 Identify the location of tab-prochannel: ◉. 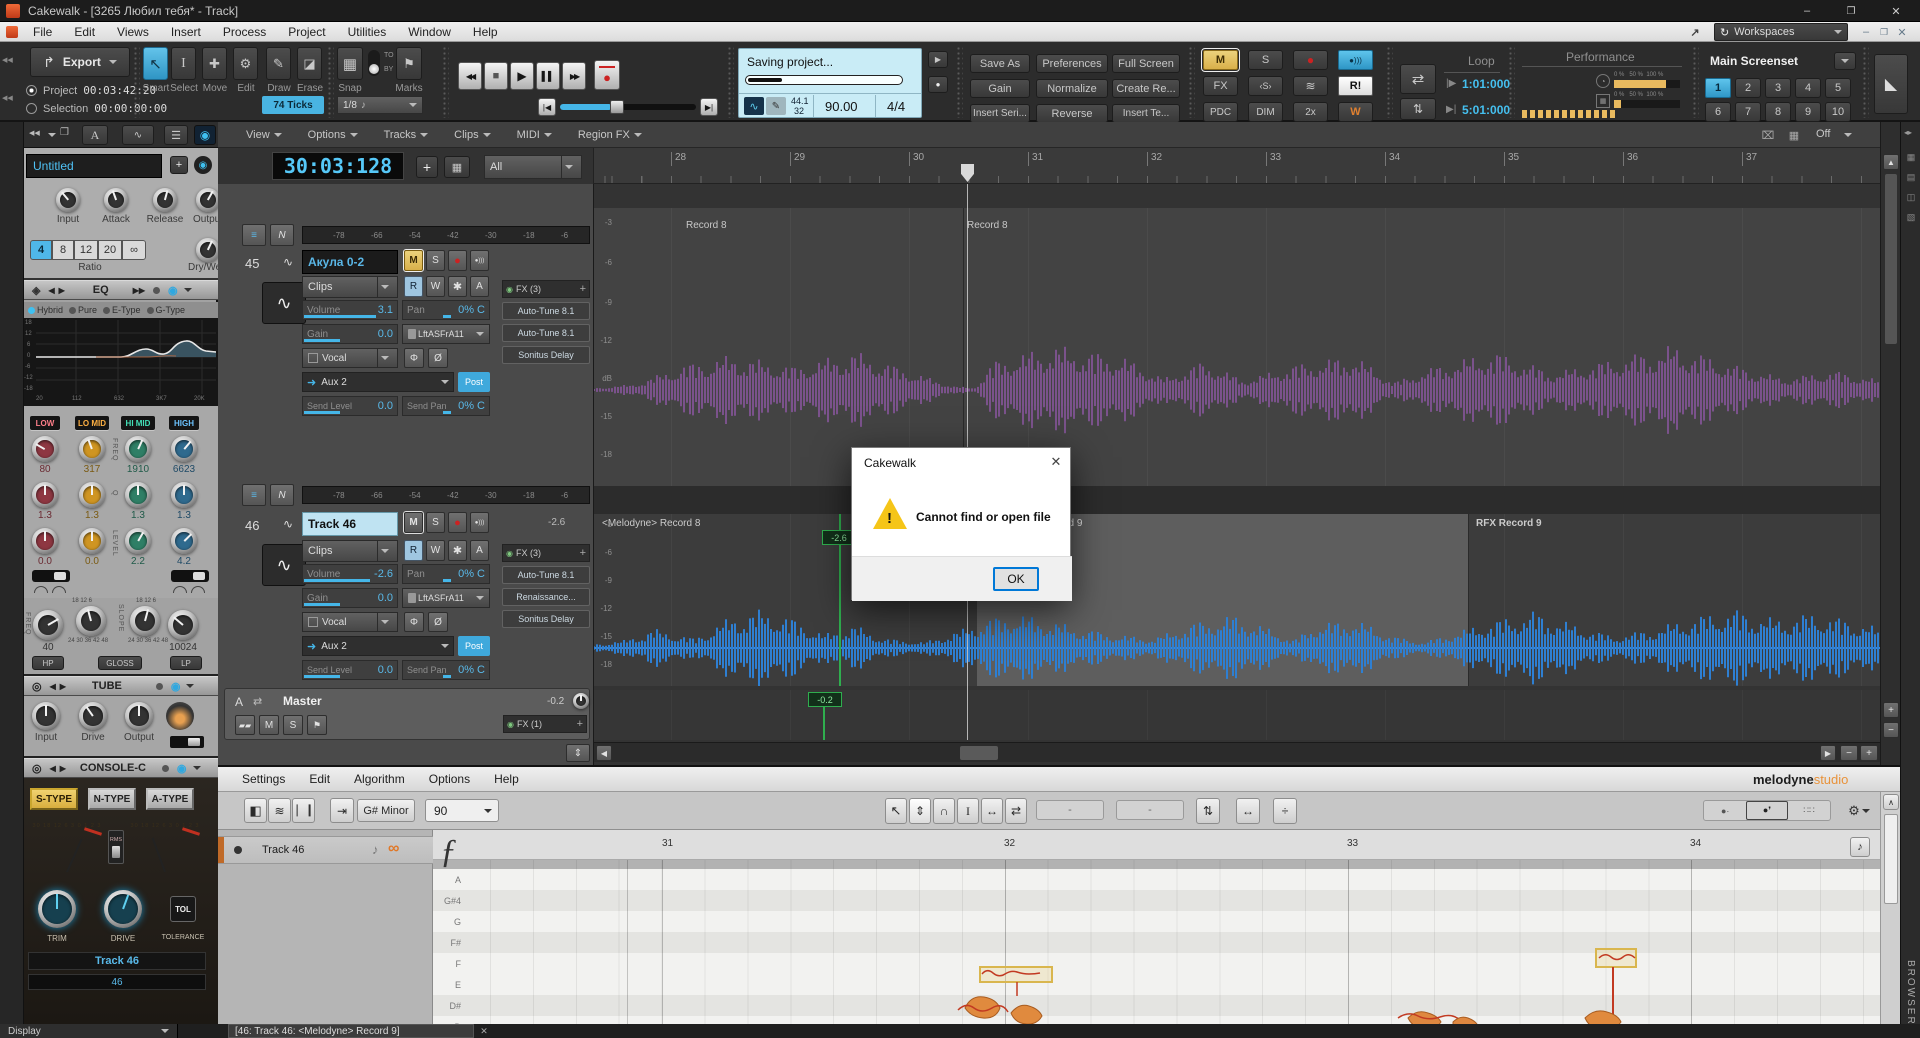
(205, 135).